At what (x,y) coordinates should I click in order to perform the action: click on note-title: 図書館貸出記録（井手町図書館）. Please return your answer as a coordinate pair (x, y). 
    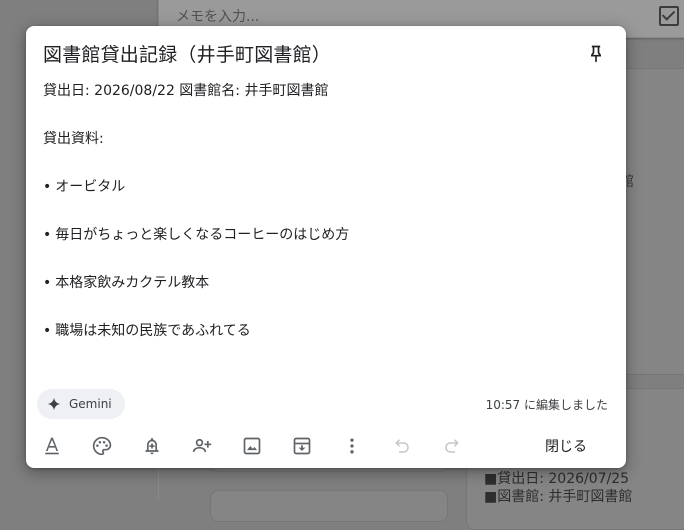
    Looking at the image, I should click on (187, 53).